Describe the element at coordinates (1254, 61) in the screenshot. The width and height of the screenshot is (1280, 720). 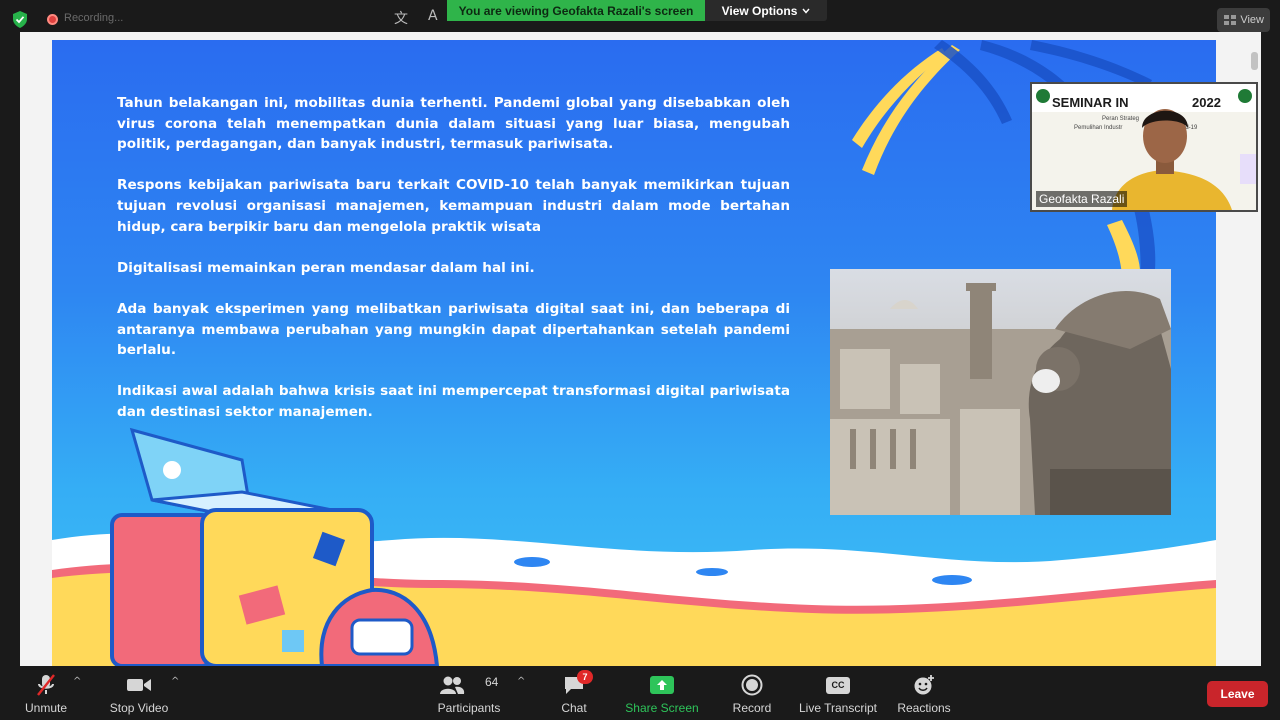
I see `scrollbar-thumb` at that location.